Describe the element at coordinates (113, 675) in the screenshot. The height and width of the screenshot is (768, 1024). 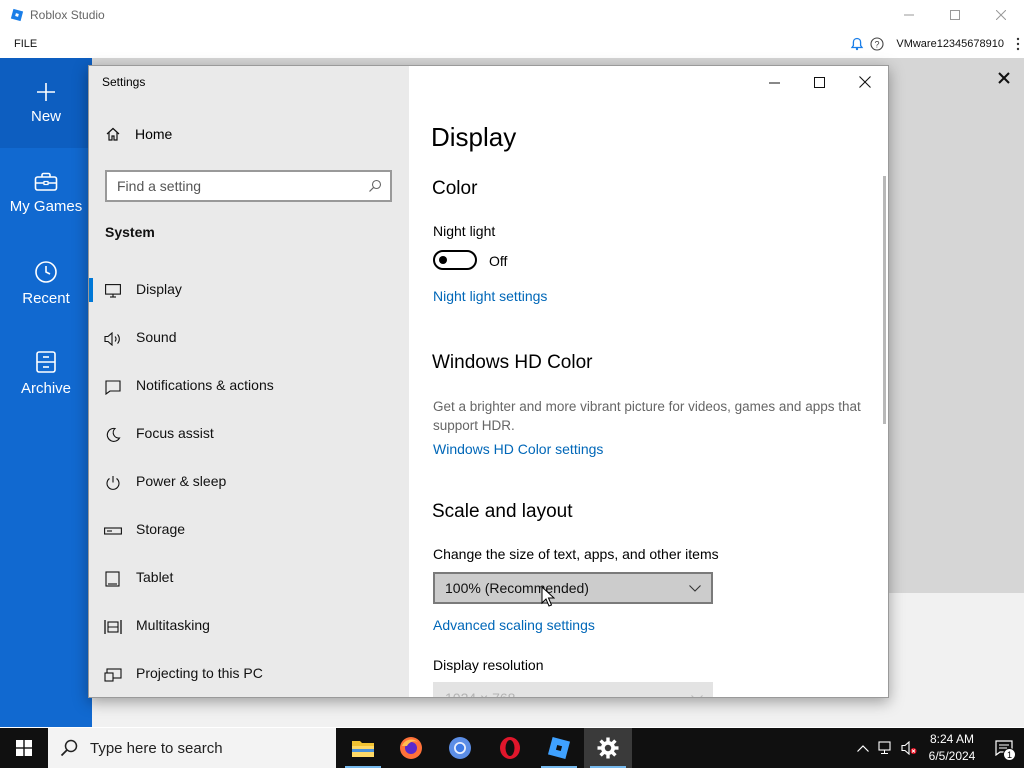
I see `projecting-icon` at that location.